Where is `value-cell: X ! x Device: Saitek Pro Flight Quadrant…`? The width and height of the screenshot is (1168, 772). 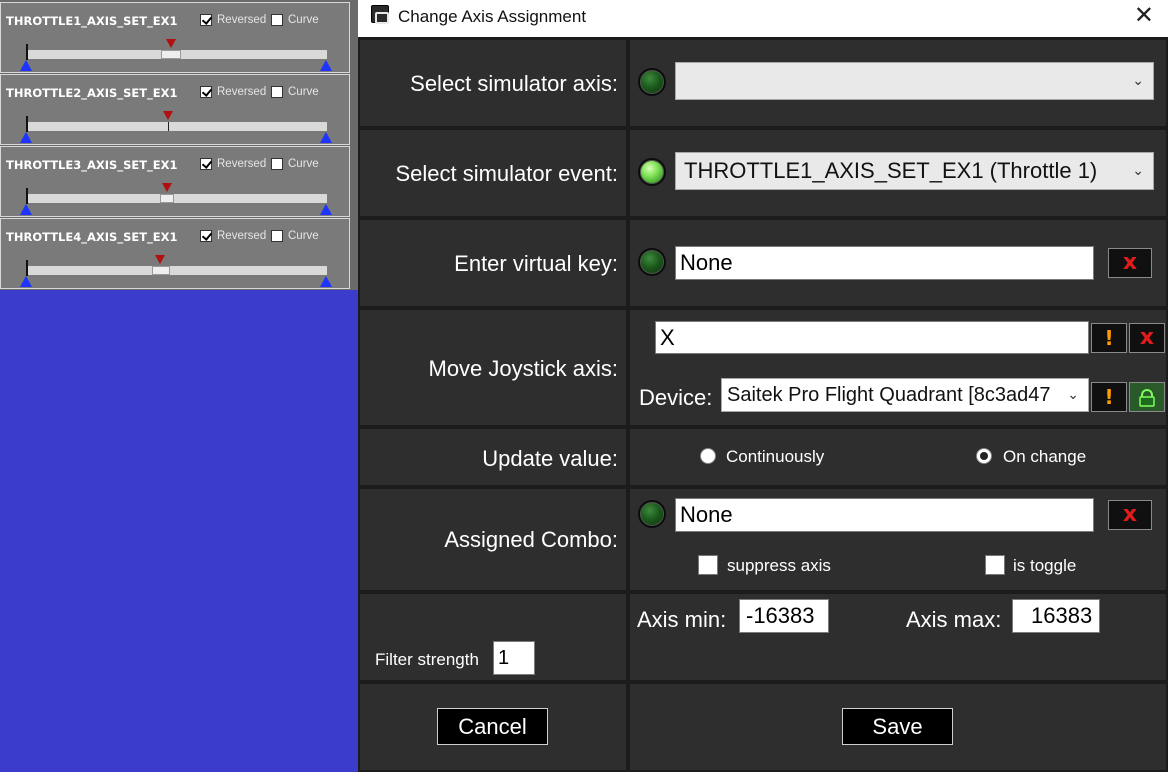 value-cell: X ! x Device: Saitek Pro Flight Quadrant… is located at coordinates (898, 367).